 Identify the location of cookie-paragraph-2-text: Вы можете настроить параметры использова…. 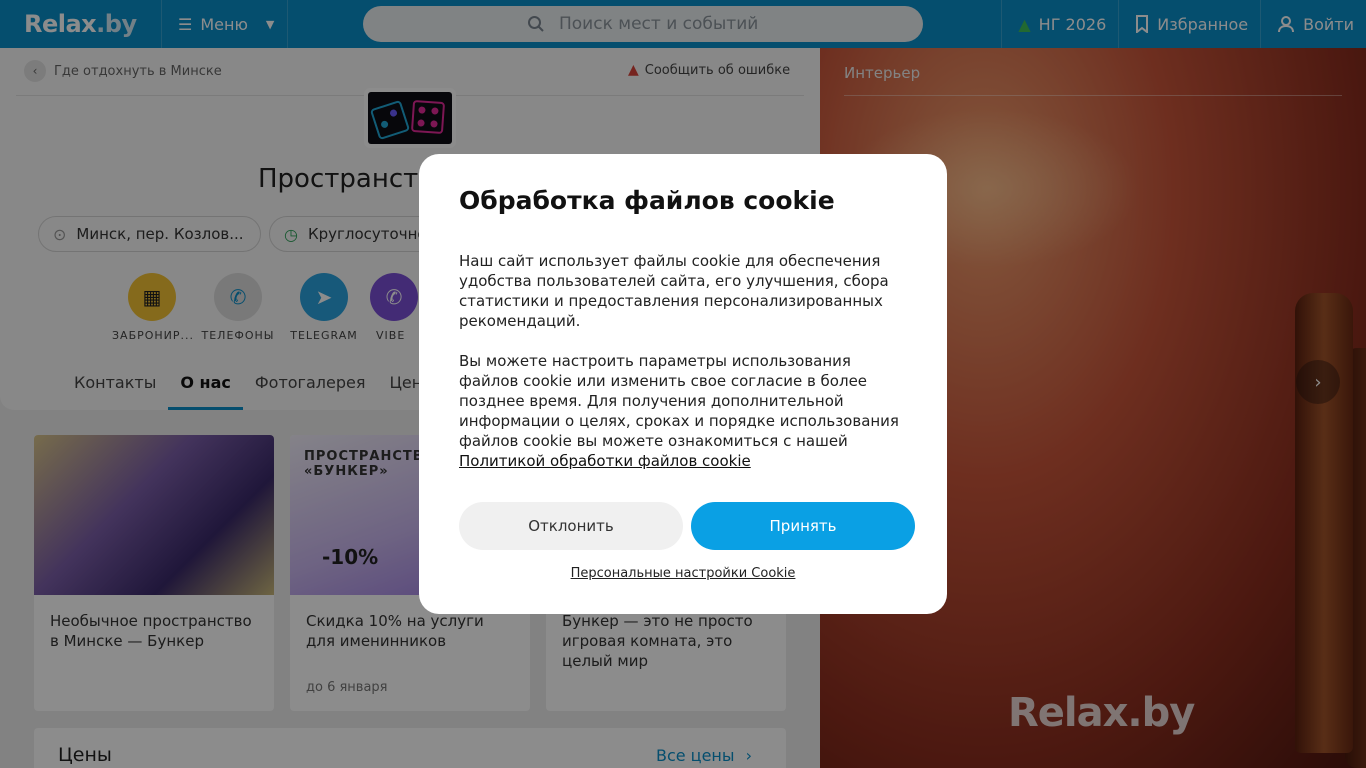
(679, 401).